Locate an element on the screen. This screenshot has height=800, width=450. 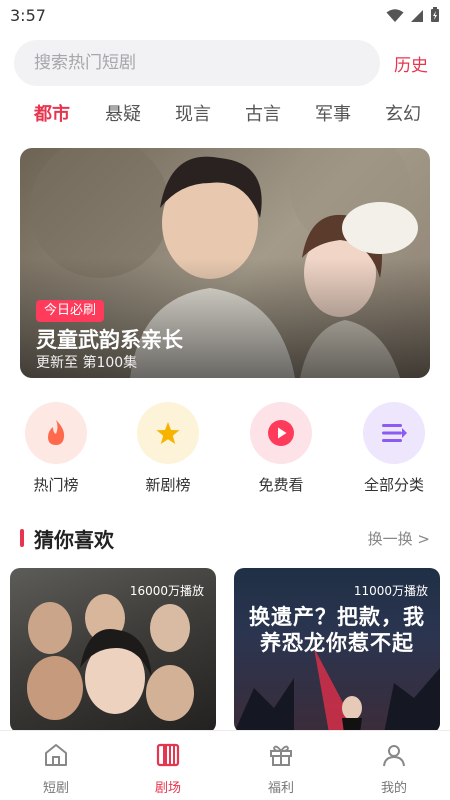
category-tab-xuanyi: 悬疑 is located at coordinates (123, 113).